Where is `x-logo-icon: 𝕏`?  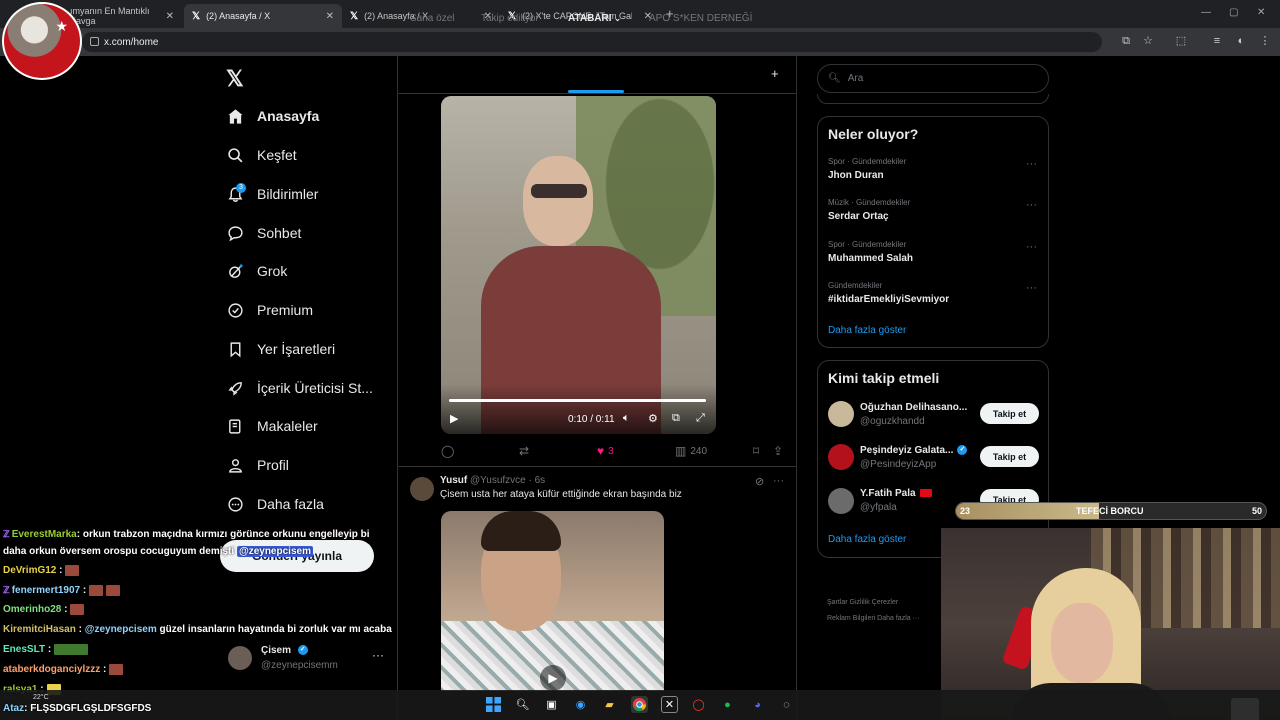 x-logo-icon: 𝕏 is located at coordinates (235, 79).